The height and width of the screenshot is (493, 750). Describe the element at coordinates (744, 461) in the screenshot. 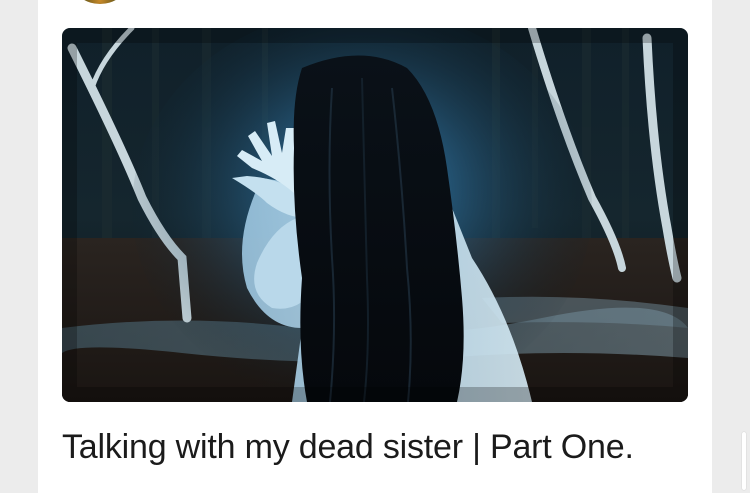

I see `scrollbar-thumb` at that location.